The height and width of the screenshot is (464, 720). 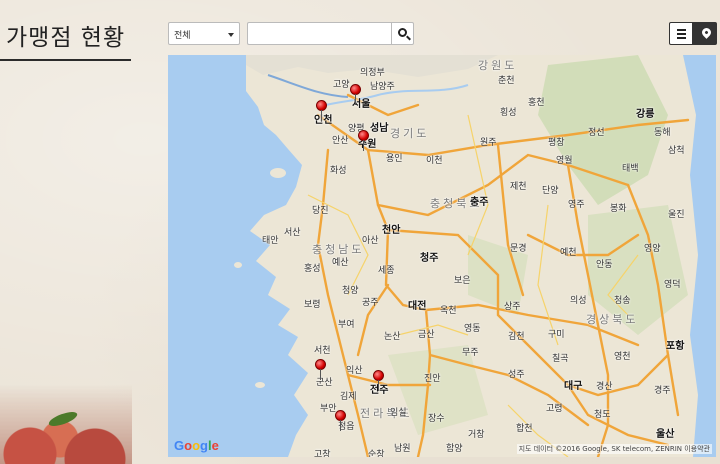 What do you see at coordinates (436, 419) in the screenshot?
I see `city-label: 장수` at bounding box center [436, 419].